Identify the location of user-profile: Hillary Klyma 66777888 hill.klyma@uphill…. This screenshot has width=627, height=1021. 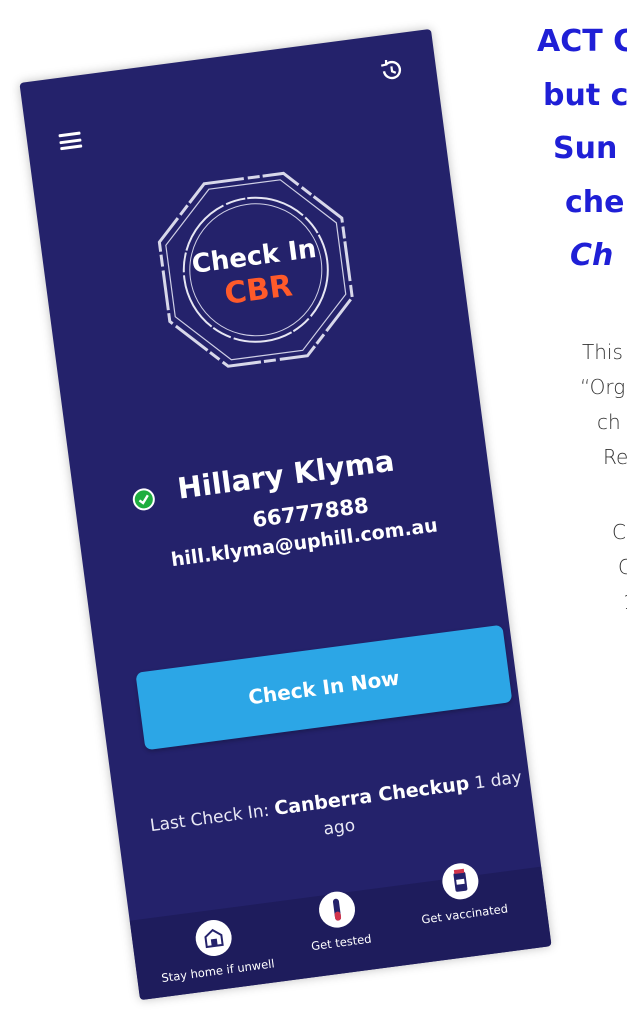
(277, 498).